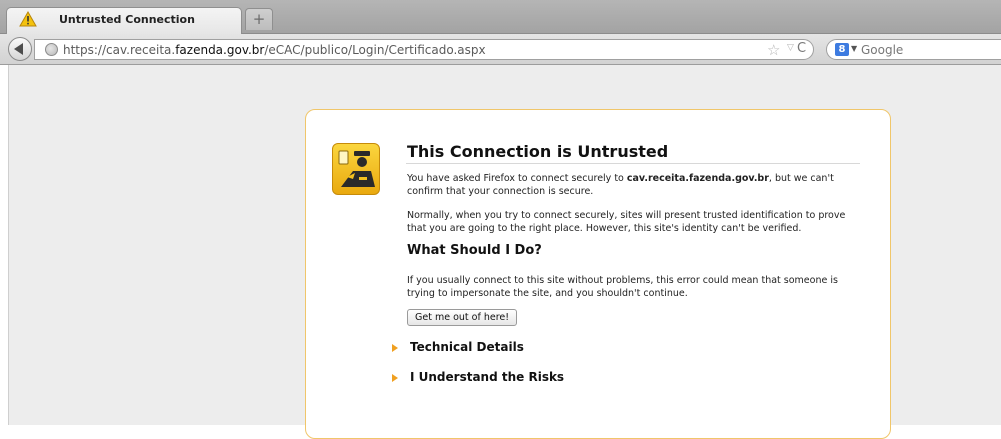 The image size is (1001, 439). What do you see at coordinates (538, 151) in the screenshot?
I see `page-title: This Connection is Untrusted` at bounding box center [538, 151].